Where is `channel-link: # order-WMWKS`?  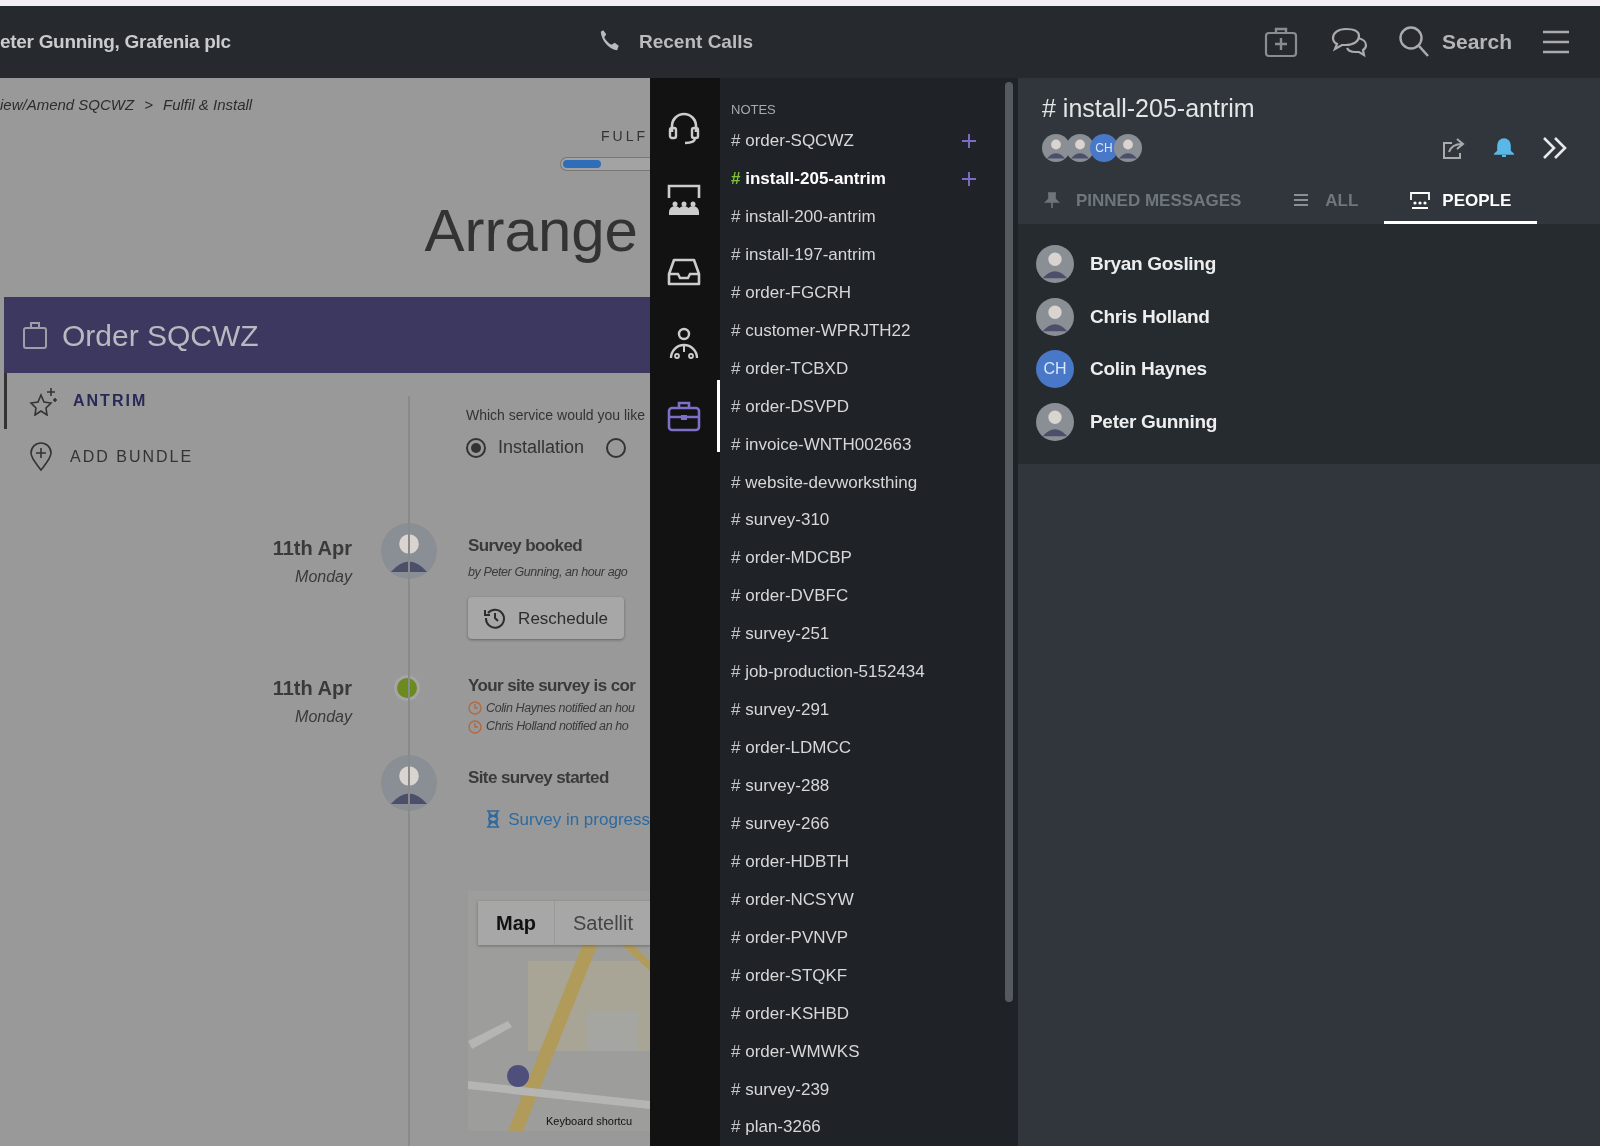 channel-link: # order-WMWKS is located at coordinates (795, 1051).